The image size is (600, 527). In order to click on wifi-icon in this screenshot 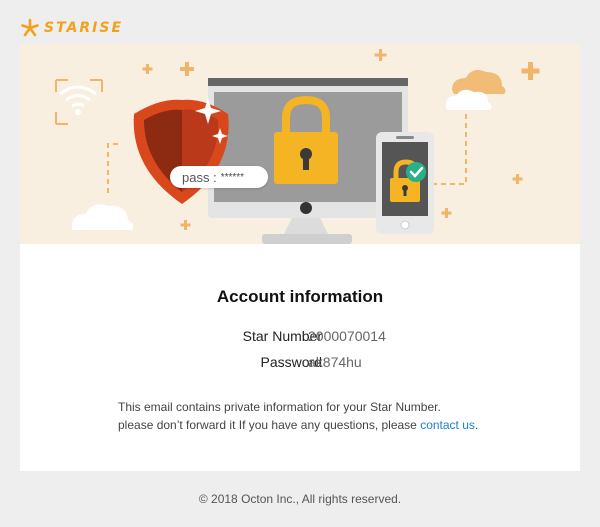, I will do `click(79, 102)`.